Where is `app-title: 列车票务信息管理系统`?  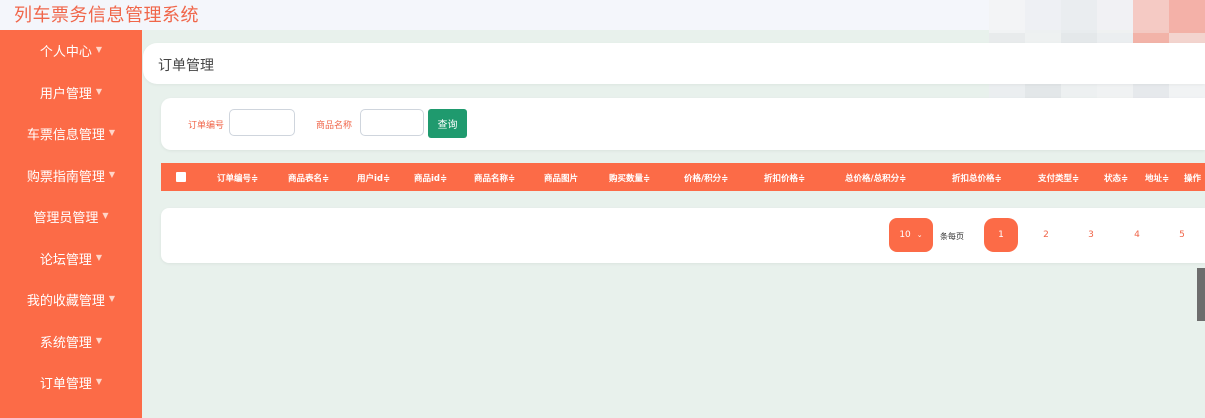
app-title: 列车票务信息管理系统 is located at coordinates (106, 15).